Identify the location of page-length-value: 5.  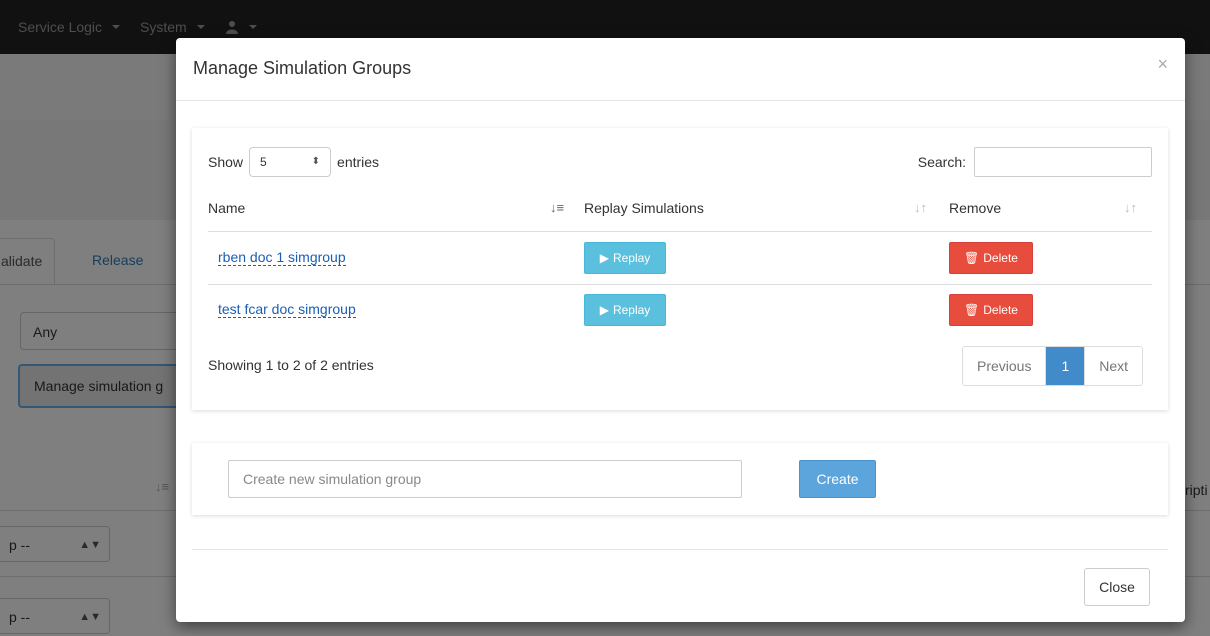
(263, 162).